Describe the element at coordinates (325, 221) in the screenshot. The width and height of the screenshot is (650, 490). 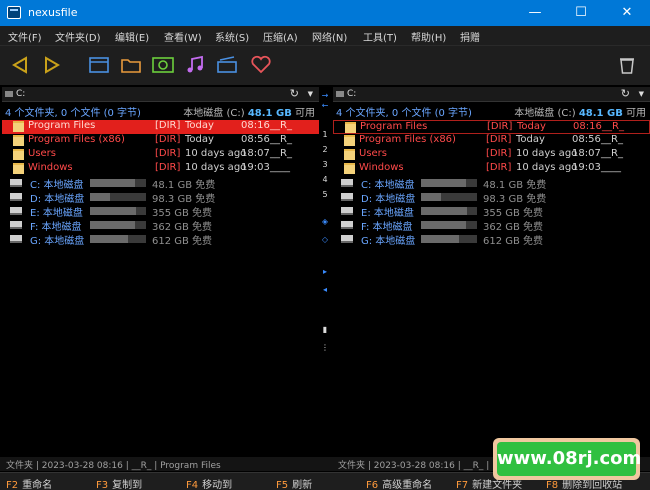
I see `sync-icon: ◈` at that location.